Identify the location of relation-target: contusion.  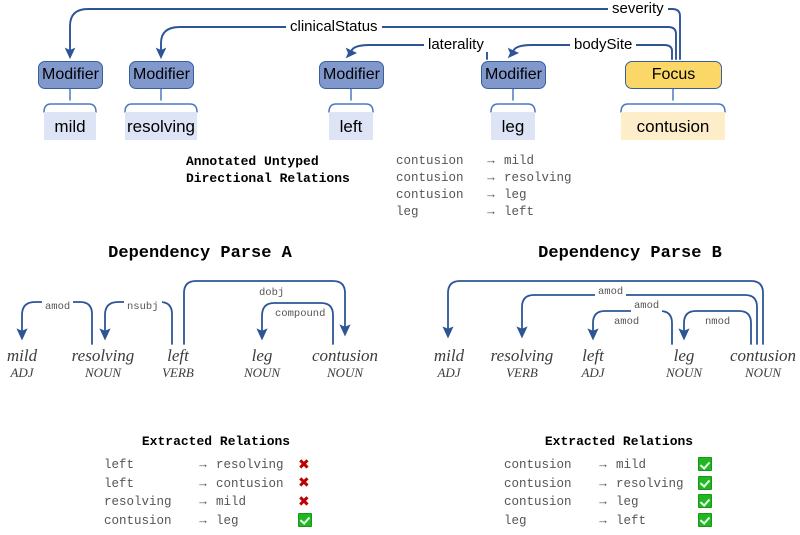
(250, 483).